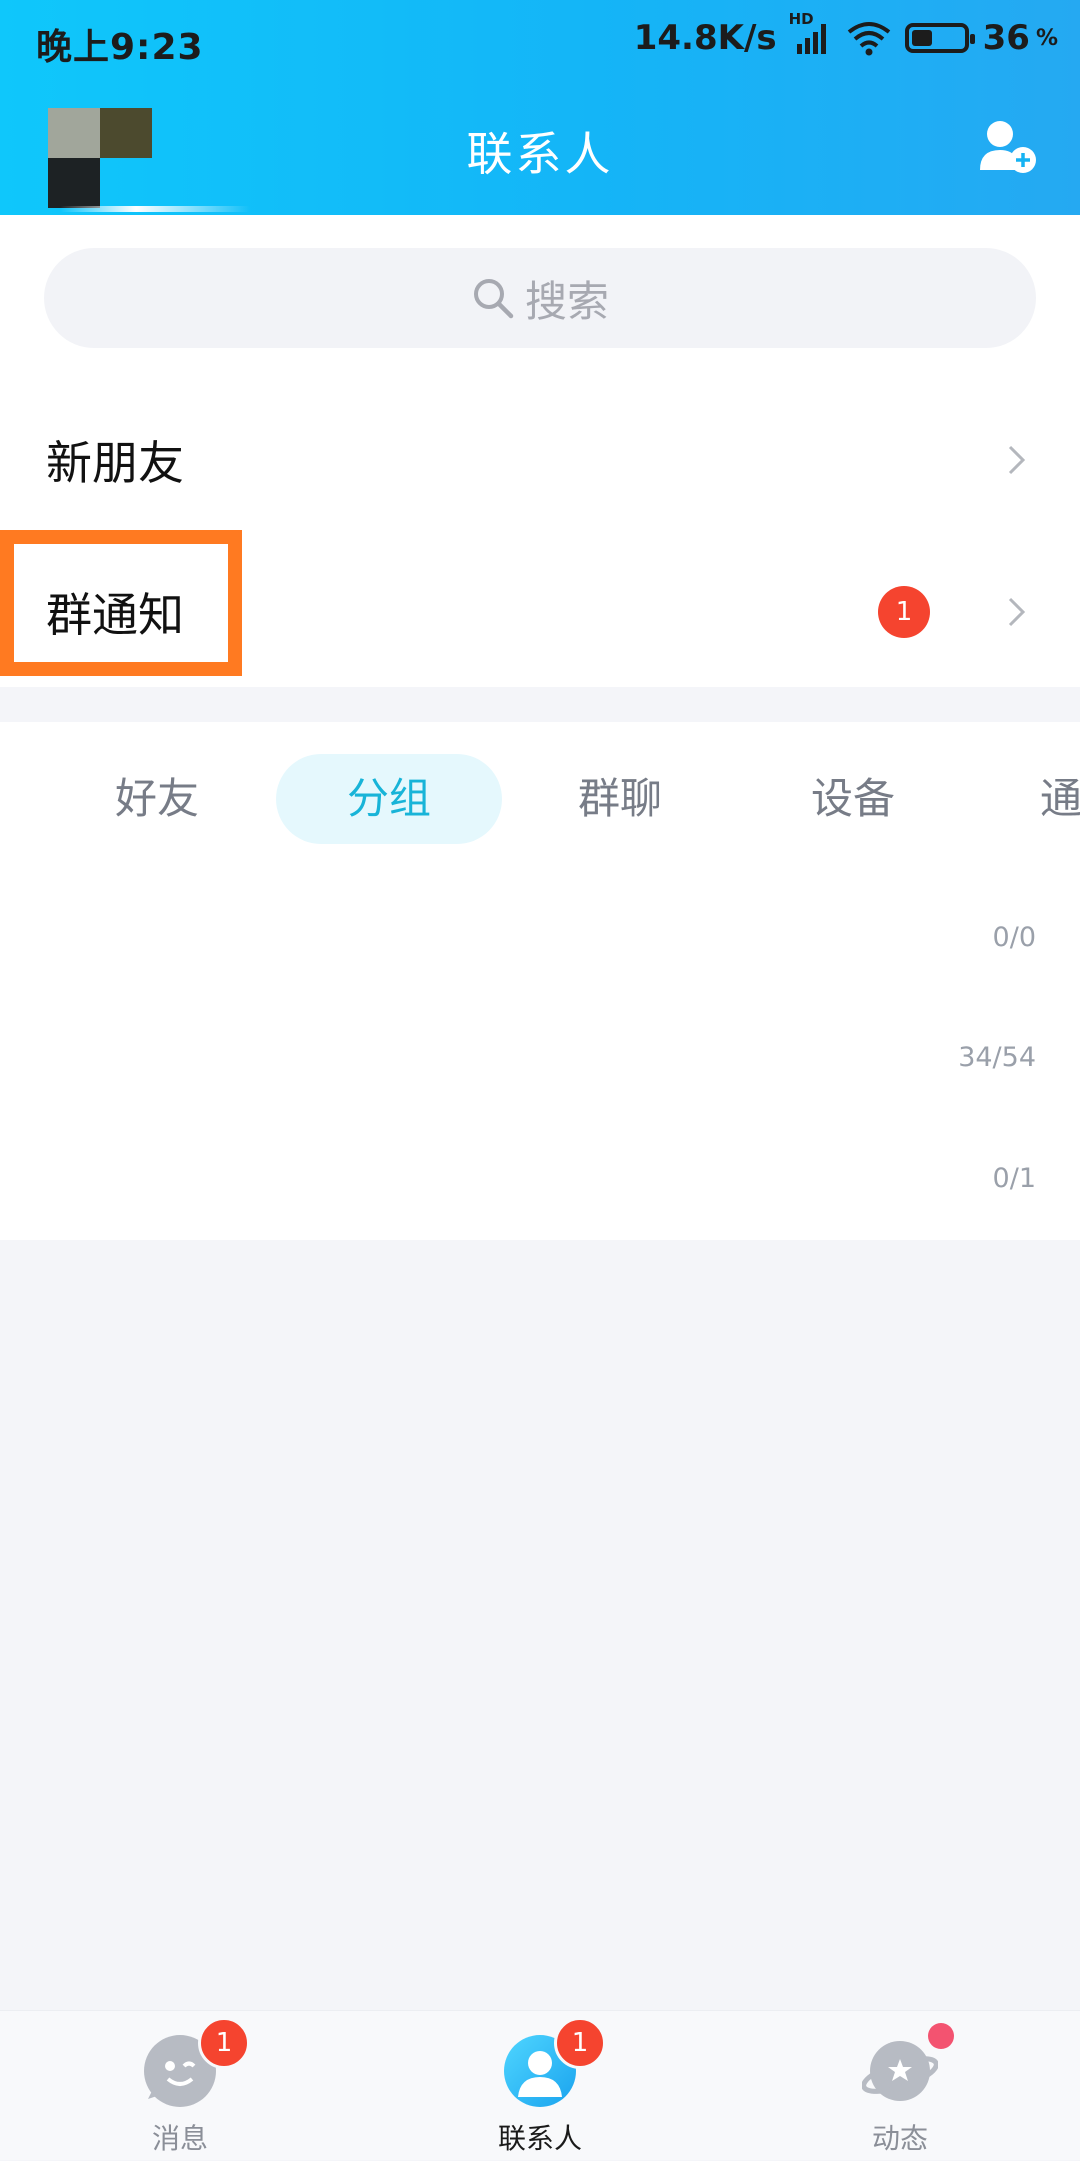 Image resolution: width=1080 pixels, height=2161 pixels. Describe the element at coordinates (1006, 38) in the screenshot. I see `battery-level: 36` at that location.